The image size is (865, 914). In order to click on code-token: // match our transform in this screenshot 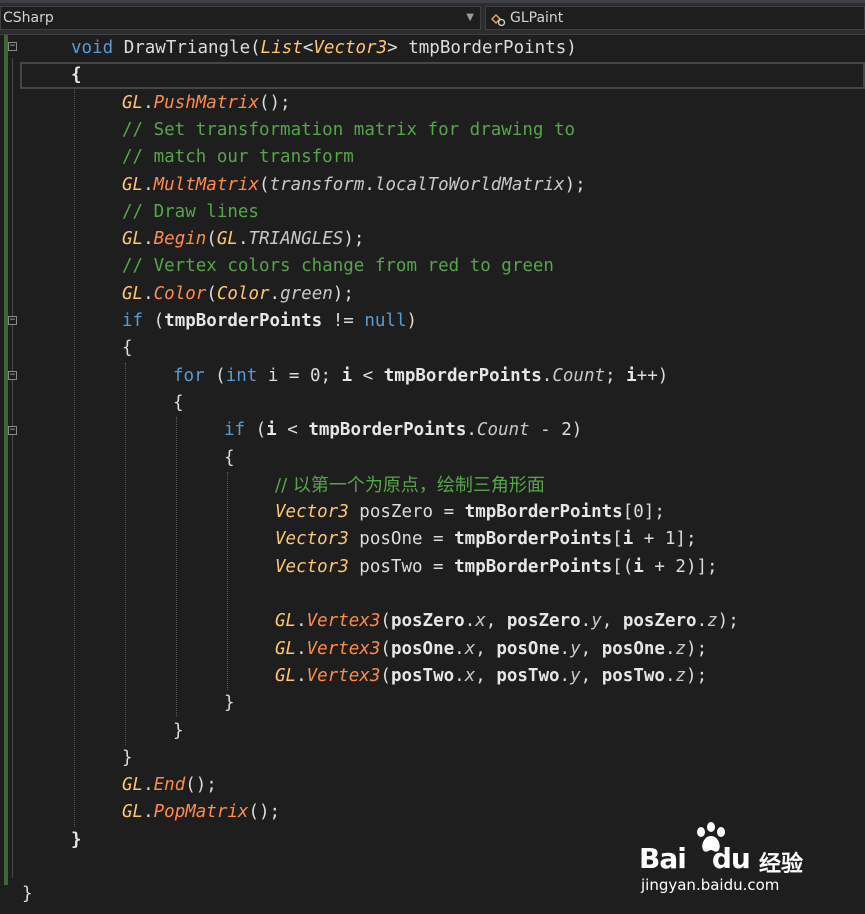, I will do `click(238, 157)`.